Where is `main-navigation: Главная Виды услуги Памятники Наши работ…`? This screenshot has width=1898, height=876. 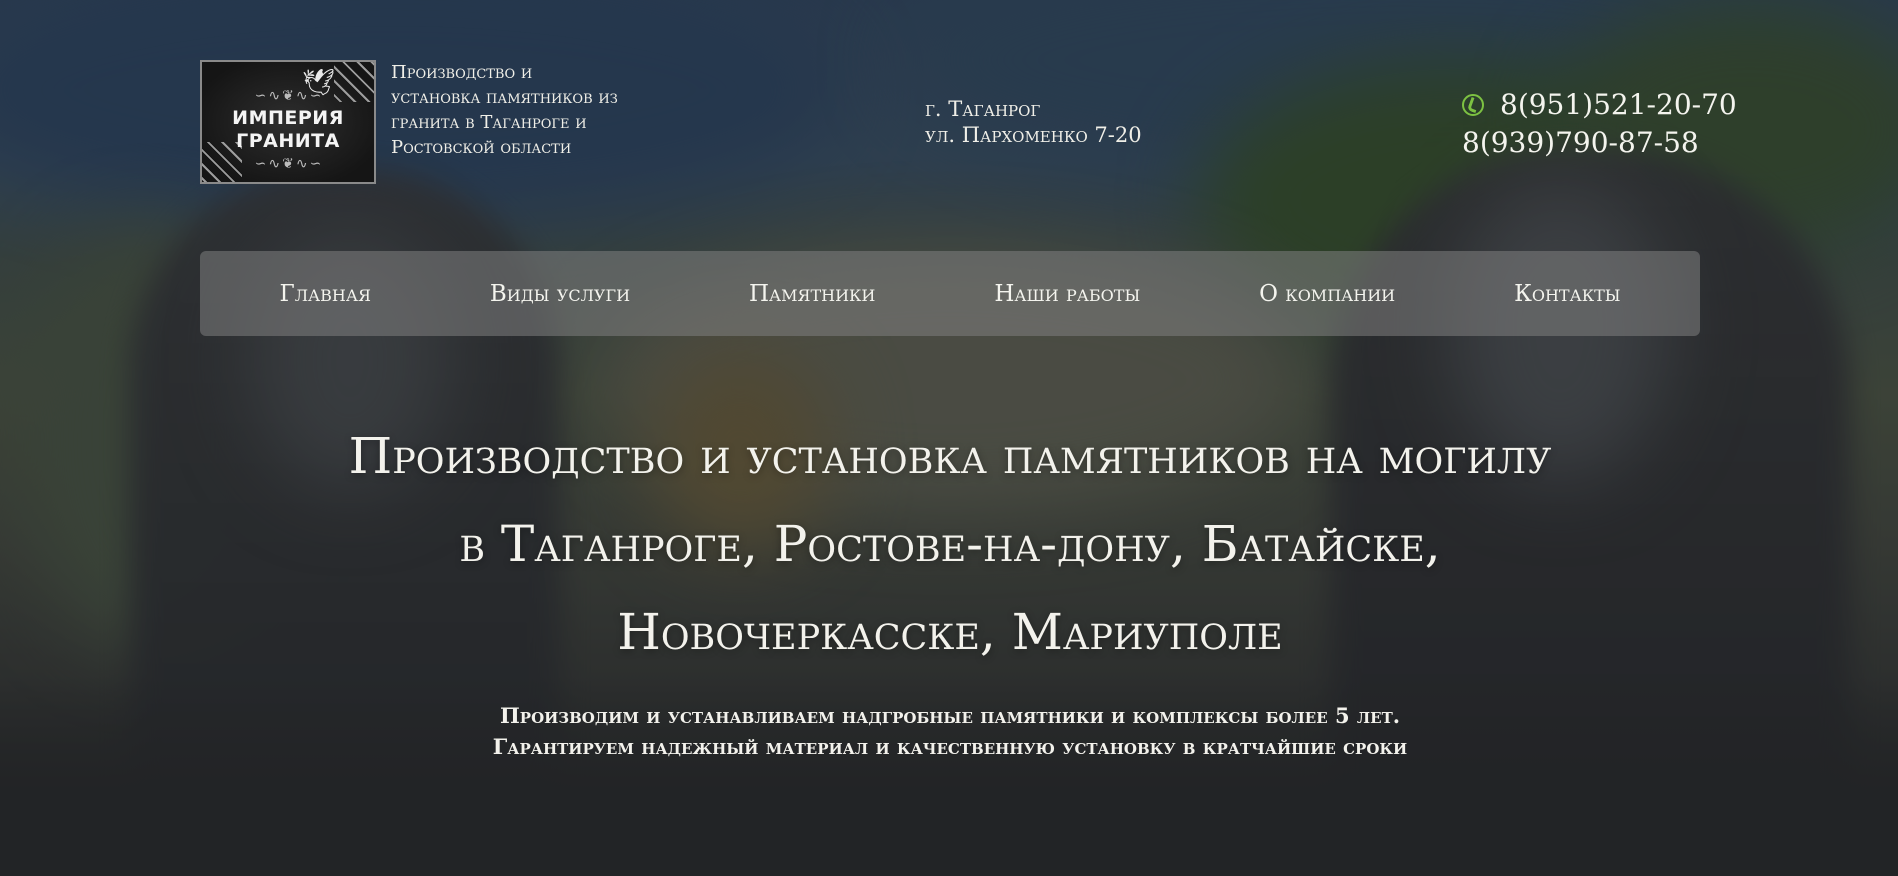
main-navigation: Главная Виды услуги Памятники Наши работ… is located at coordinates (950, 293).